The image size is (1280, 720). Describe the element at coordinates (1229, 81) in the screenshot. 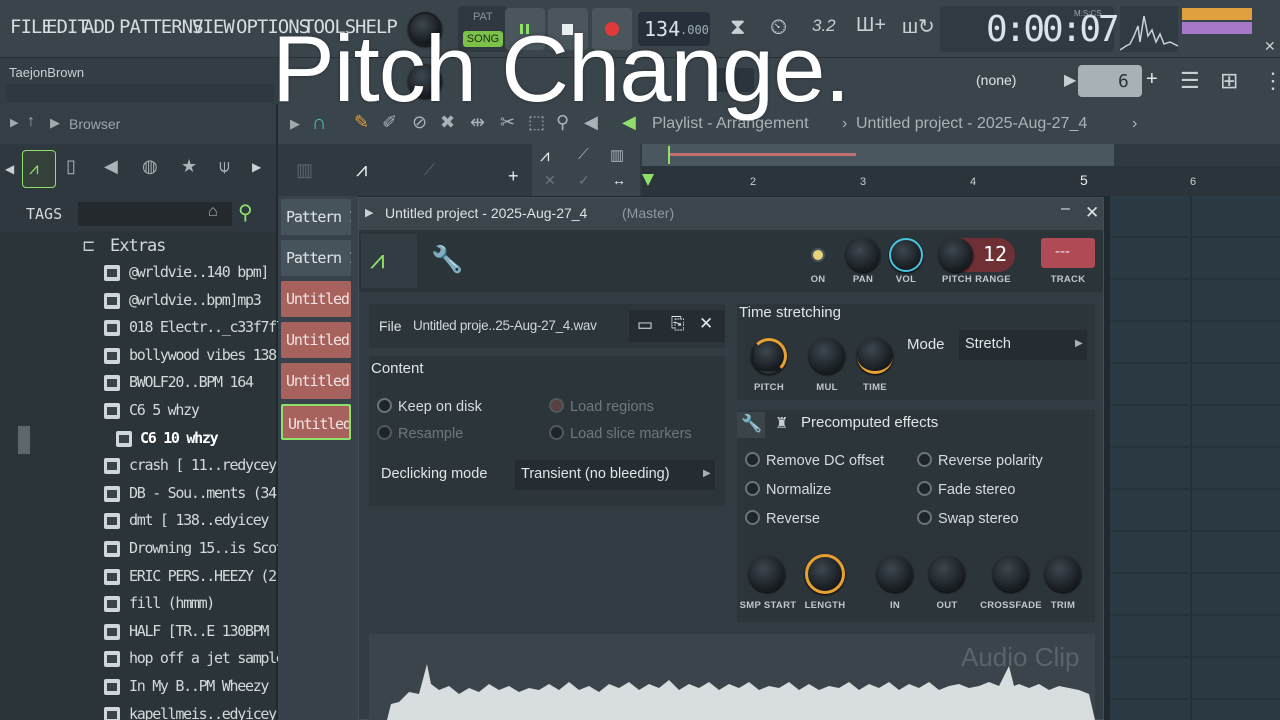

I see `channel-rack-icon: ⊞` at that location.